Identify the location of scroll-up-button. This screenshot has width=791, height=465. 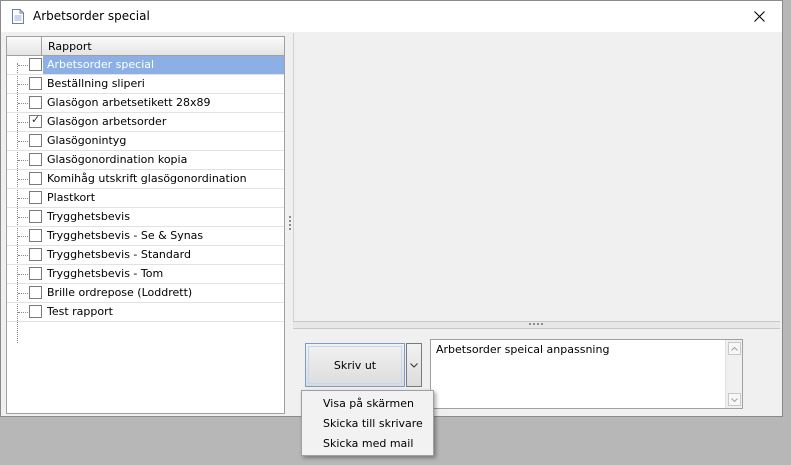
(734, 348).